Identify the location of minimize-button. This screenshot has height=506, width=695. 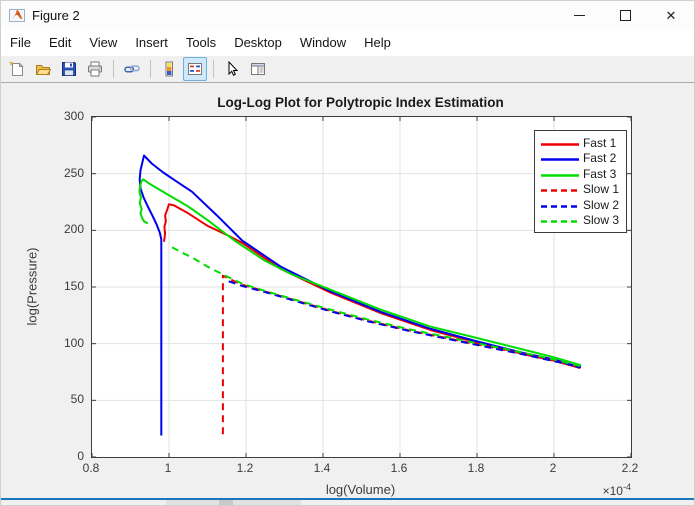
(579, 15).